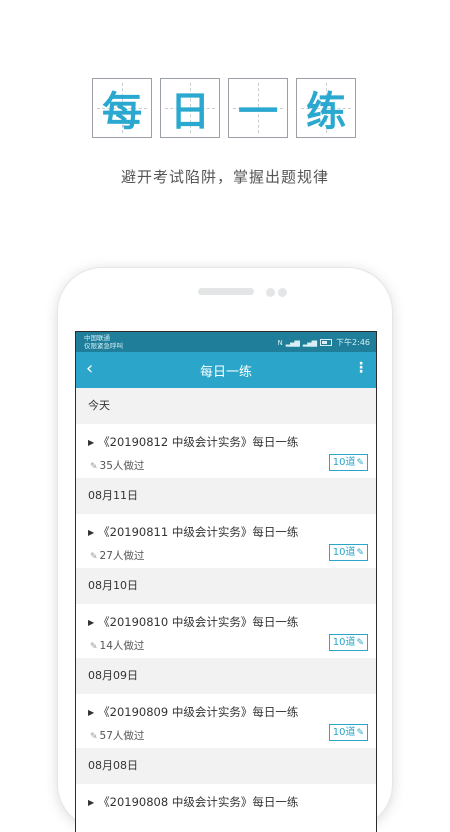 The image size is (450, 832). What do you see at coordinates (326, 112) in the screenshot?
I see `hero-char: 练` at bounding box center [326, 112].